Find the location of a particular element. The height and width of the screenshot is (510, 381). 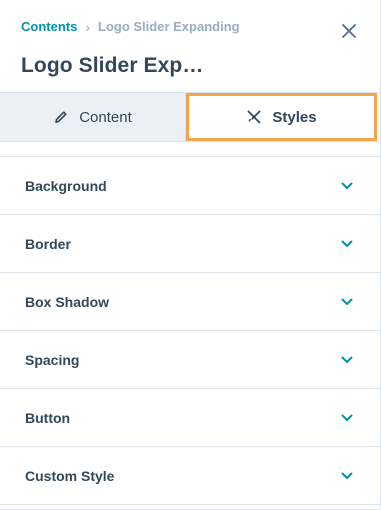

section-custom-style: Custom Style is located at coordinates (190, 476).